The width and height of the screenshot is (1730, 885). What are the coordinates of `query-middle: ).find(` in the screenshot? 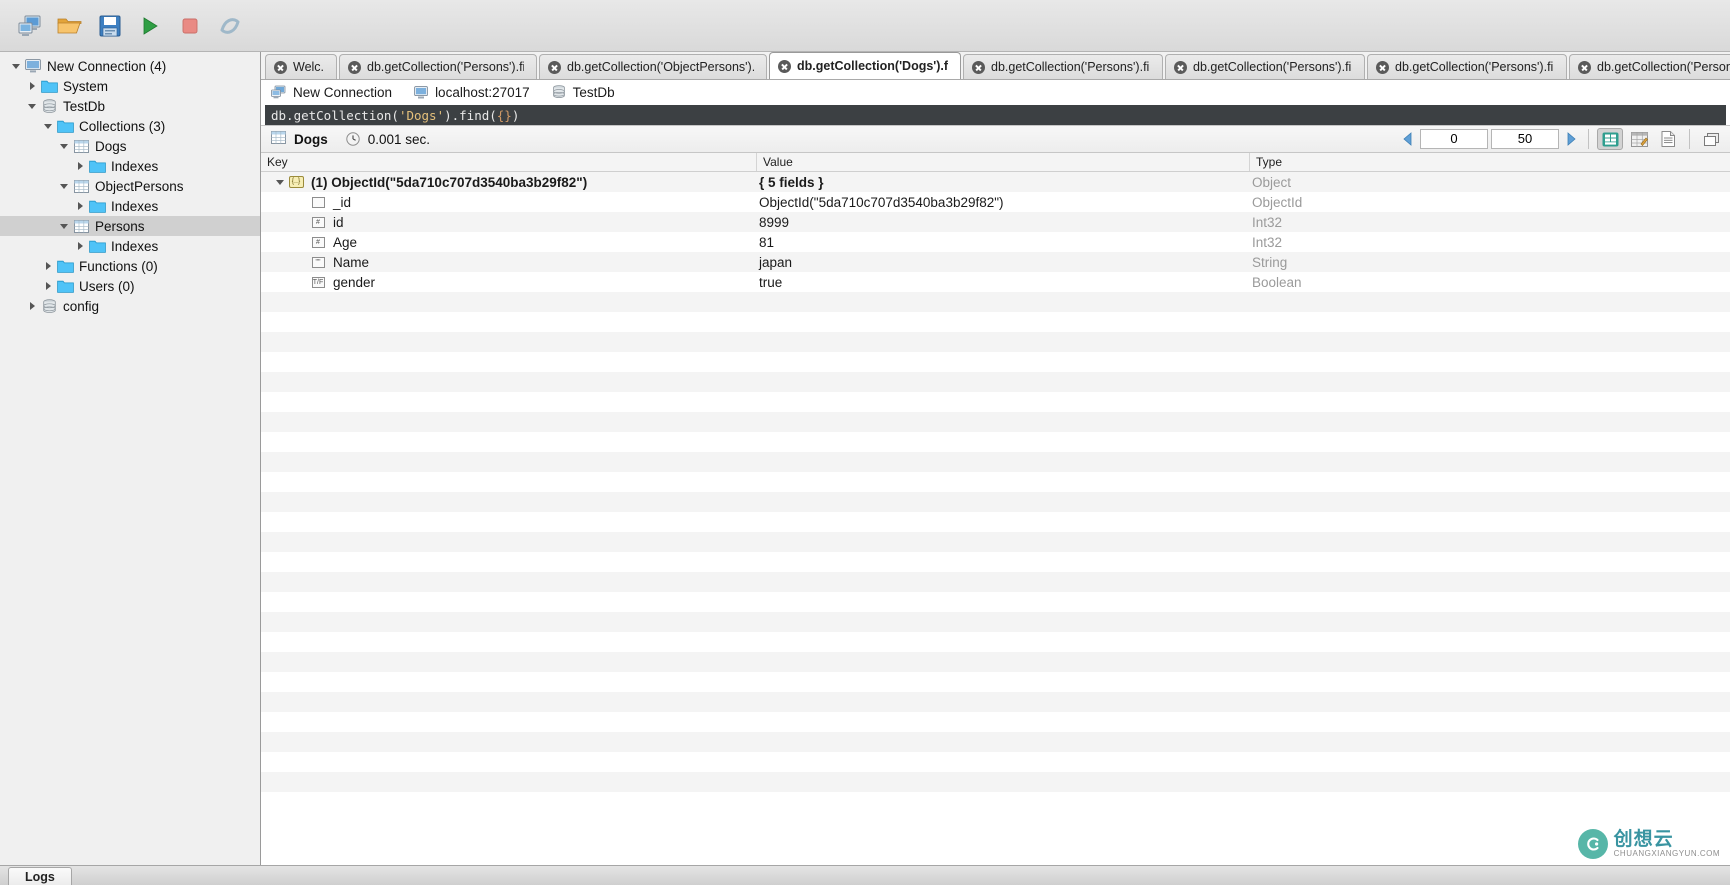 It's located at (470, 115).